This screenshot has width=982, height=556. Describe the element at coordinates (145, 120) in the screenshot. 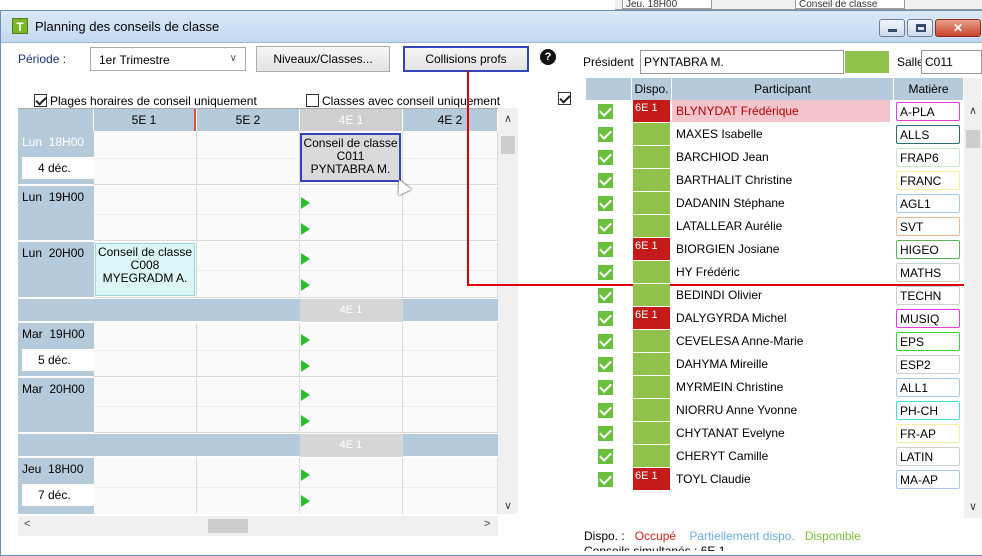

I see `column-header: 5E 1` at that location.